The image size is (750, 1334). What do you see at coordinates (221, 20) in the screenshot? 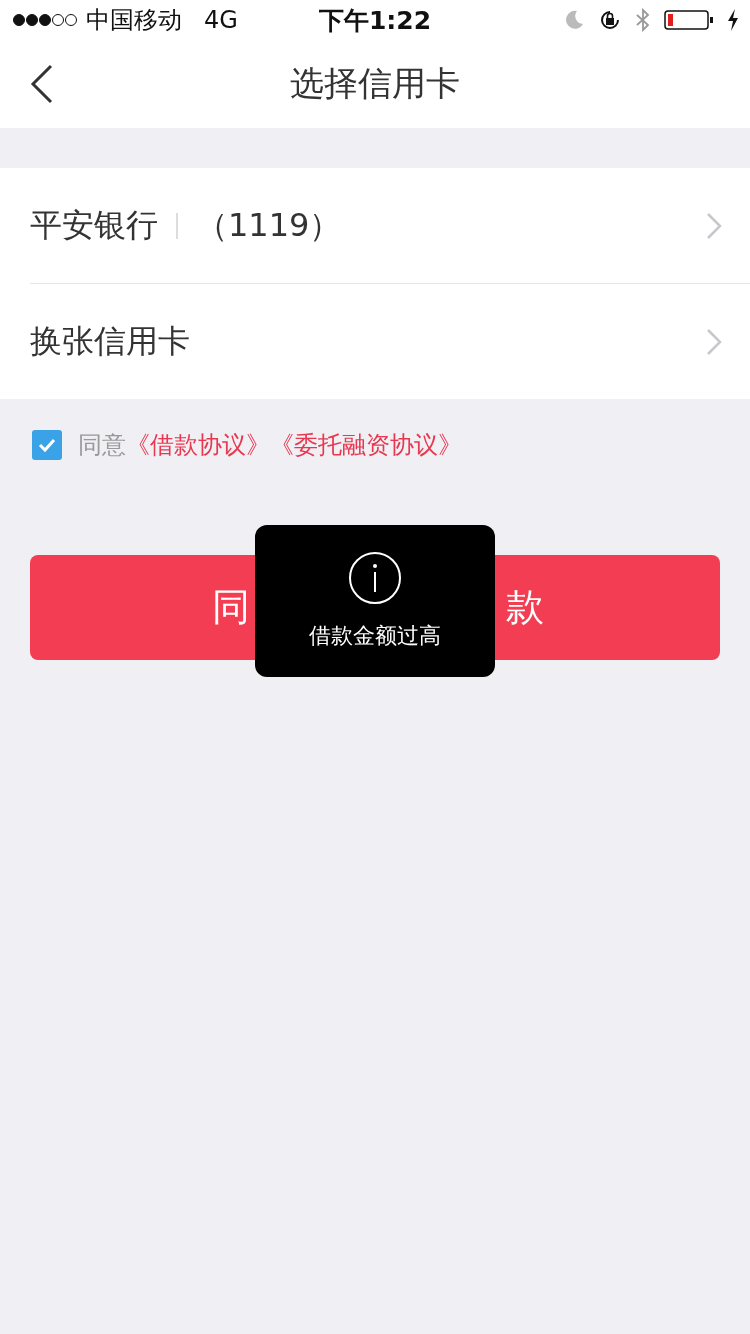
I see `network-type: 4G` at bounding box center [221, 20].